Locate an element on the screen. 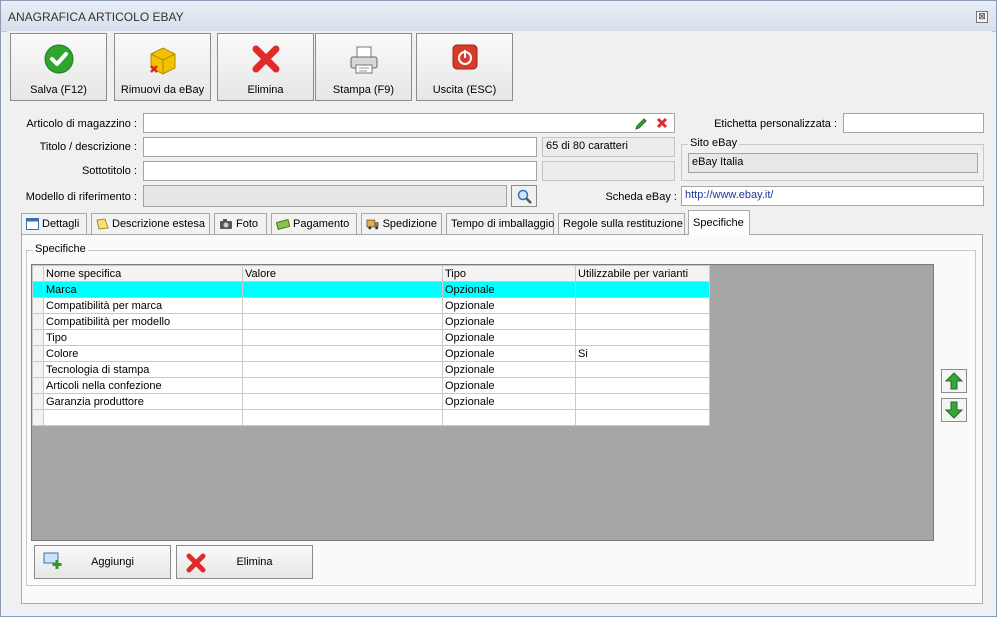 The image size is (997, 617). delete-specifica-button: Elimina is located at coordinates (244, 562).